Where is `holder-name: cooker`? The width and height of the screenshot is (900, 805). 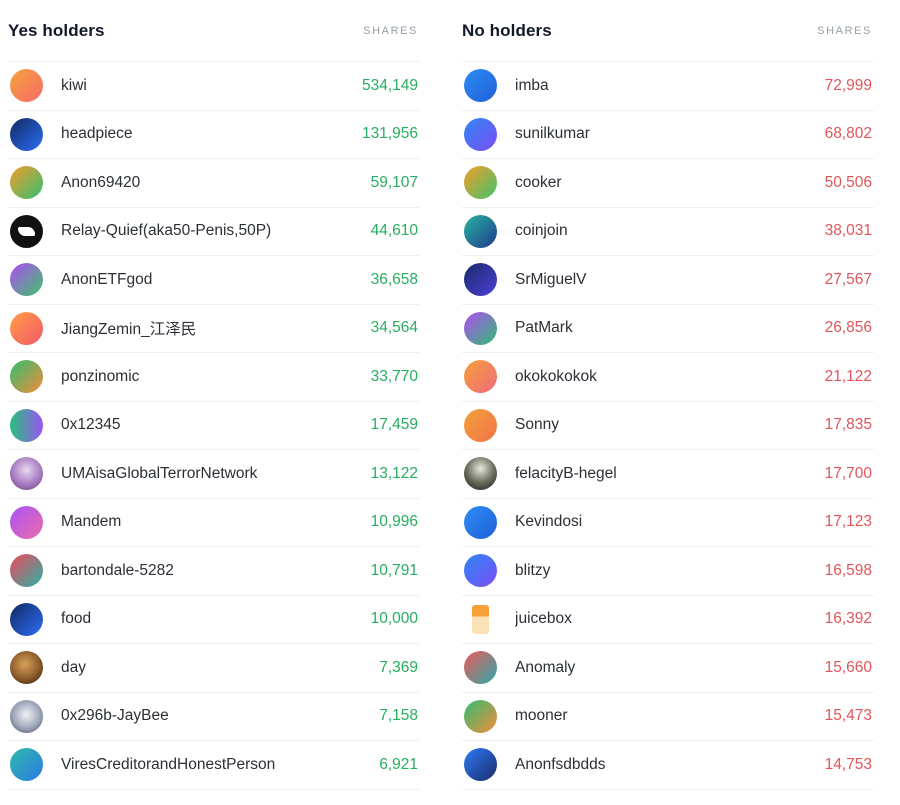
holder-name: cooker is located at coordinates (670, 183).